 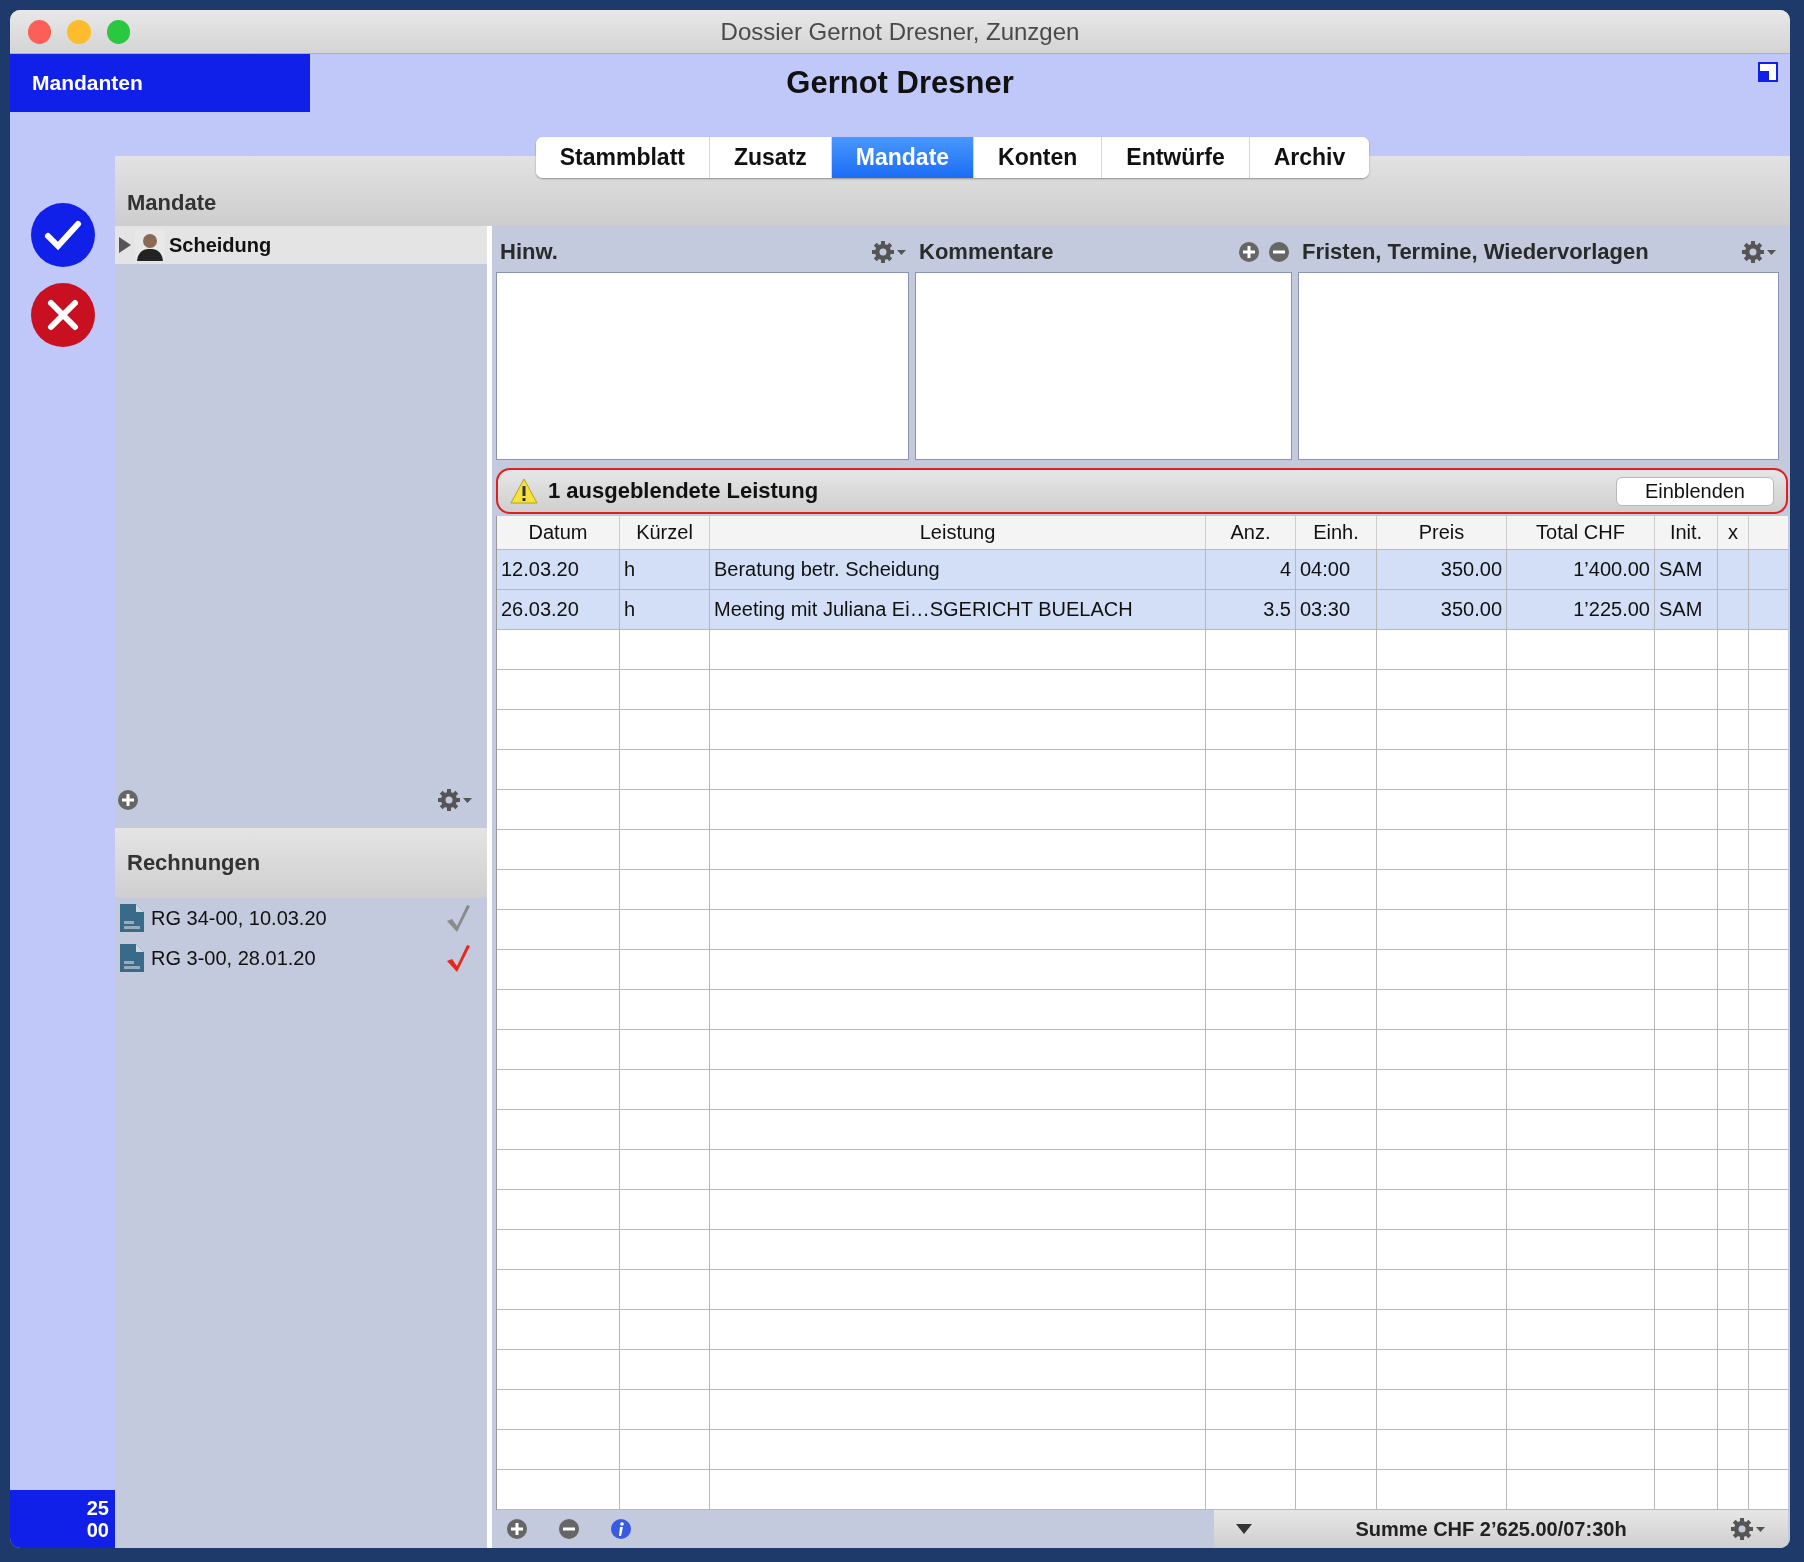 I want to click on pane-title: Fristen, Termine, Wiedervorlagen, so click(x=1475, y=252).